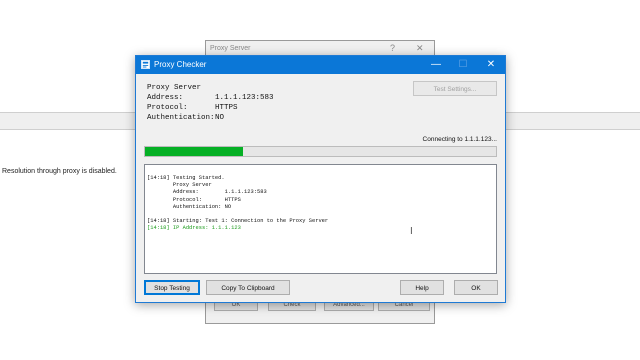 The width and height of the screenshot is (640, 360). I want to click on help-button: Help, so click(422, 287).